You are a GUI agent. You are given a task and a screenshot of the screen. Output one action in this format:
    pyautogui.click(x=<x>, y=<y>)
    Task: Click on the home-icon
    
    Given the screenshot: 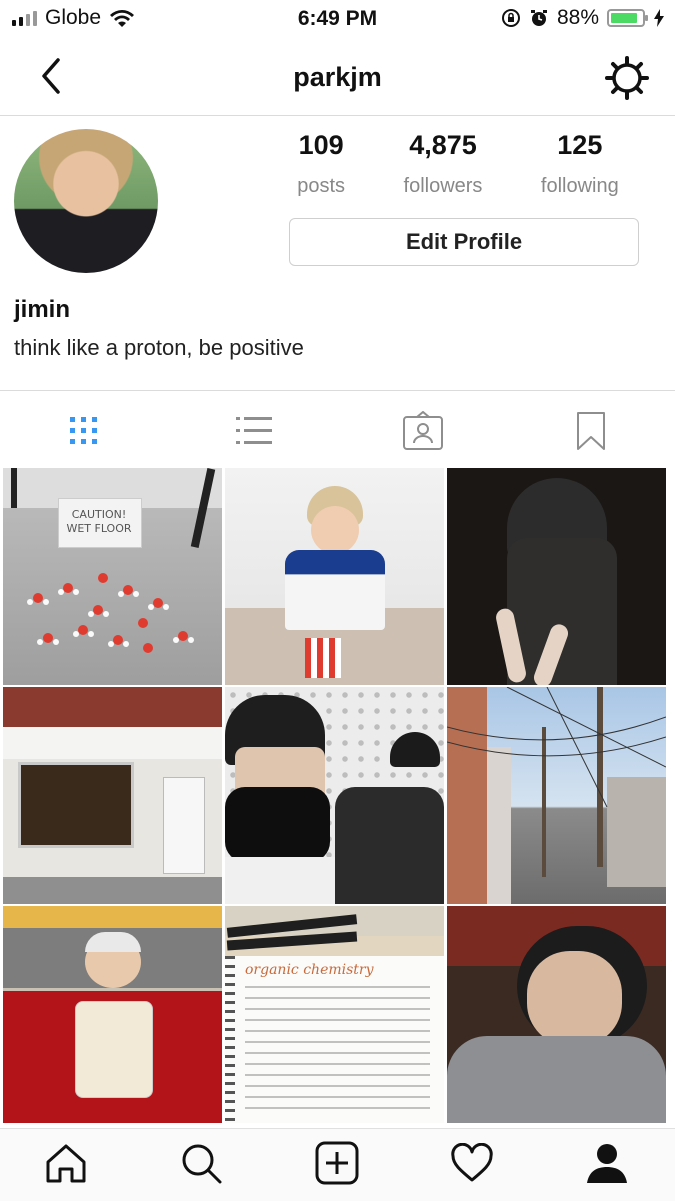 What is the action you would take?
    pyautogui.click(x=66, y=1163)
    